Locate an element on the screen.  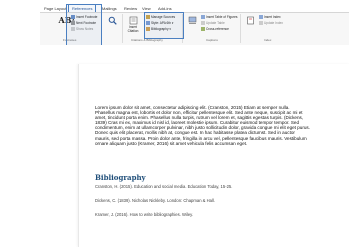
tab-review: Review is located at coordinates (130, 8).